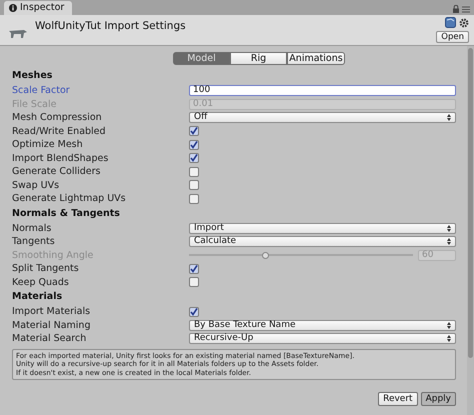 Image resolution: width=474 pixels, height=415 pixels. What do you see at coordinates (258, 58) in the screenshot?
I see `mode-tab: Rig` at bounding box center [258, 58].